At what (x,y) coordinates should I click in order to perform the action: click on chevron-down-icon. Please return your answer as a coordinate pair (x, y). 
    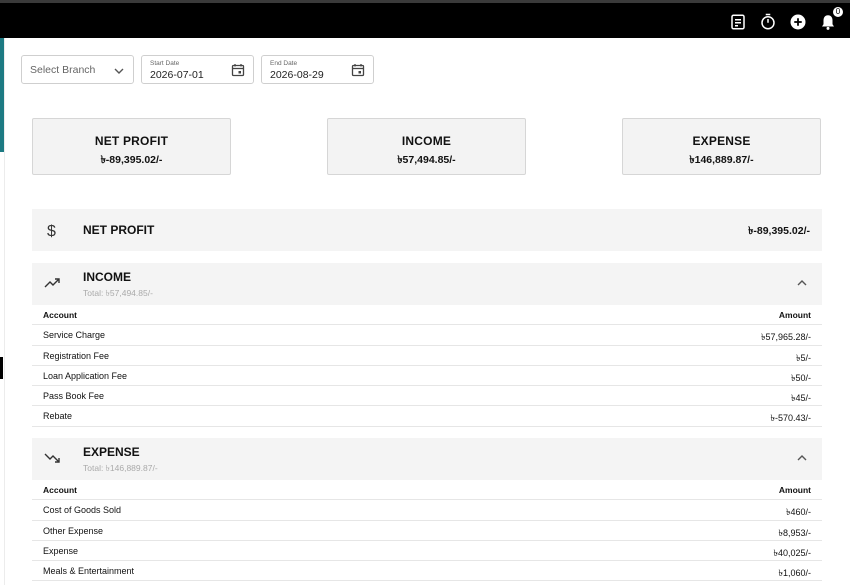
    Looking at the image, I should click on (119, 71).